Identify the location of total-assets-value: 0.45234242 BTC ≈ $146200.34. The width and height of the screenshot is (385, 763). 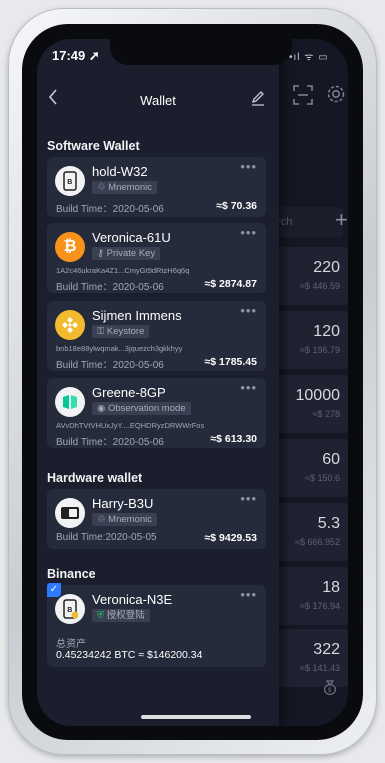
(129, 655).